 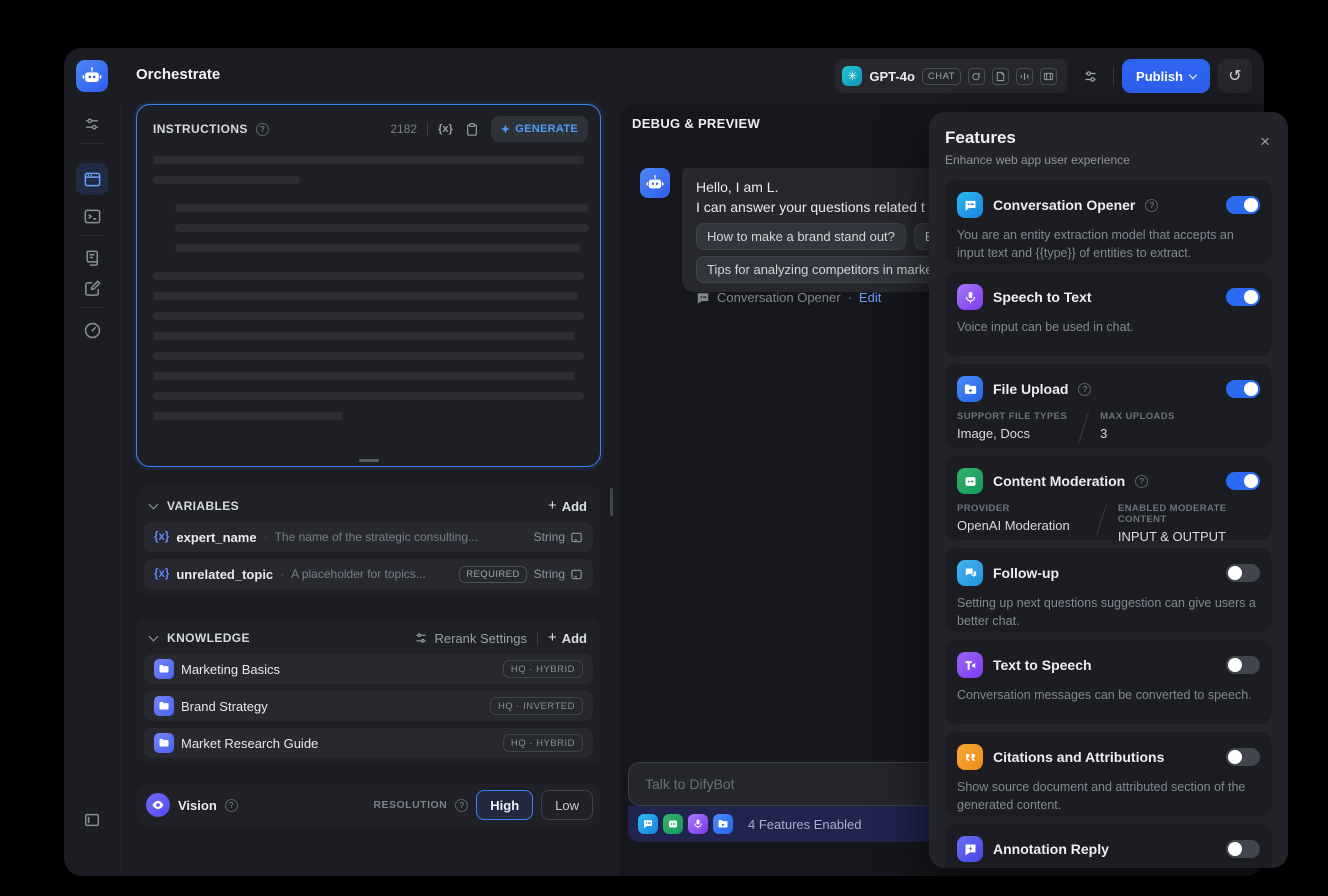 What do you see at coordinates (567, 637) in the screenshot?
I see `add-knowledge-button: + Add` at bounding box center [567, 637].